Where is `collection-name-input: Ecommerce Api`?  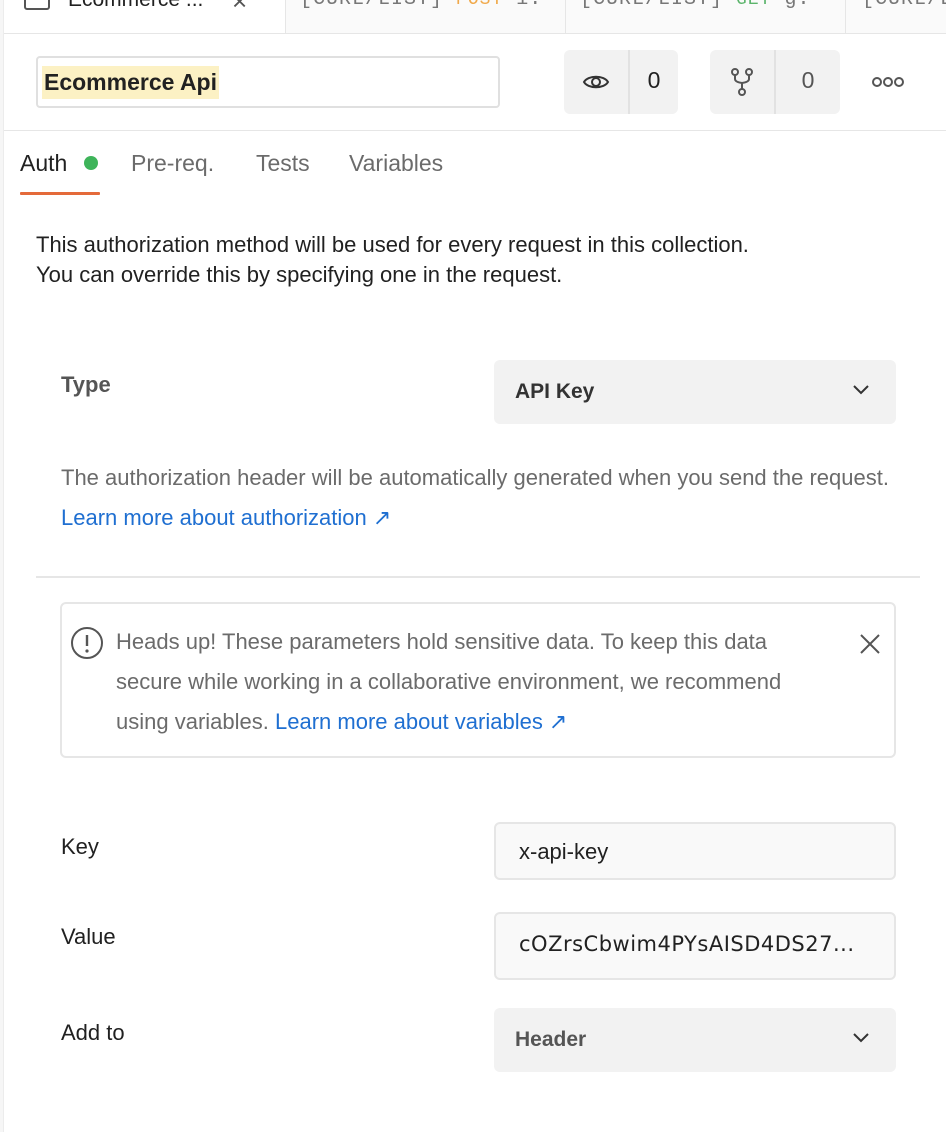
collection-name-input: Ecommerce Api is located at coordinates (268, 82).